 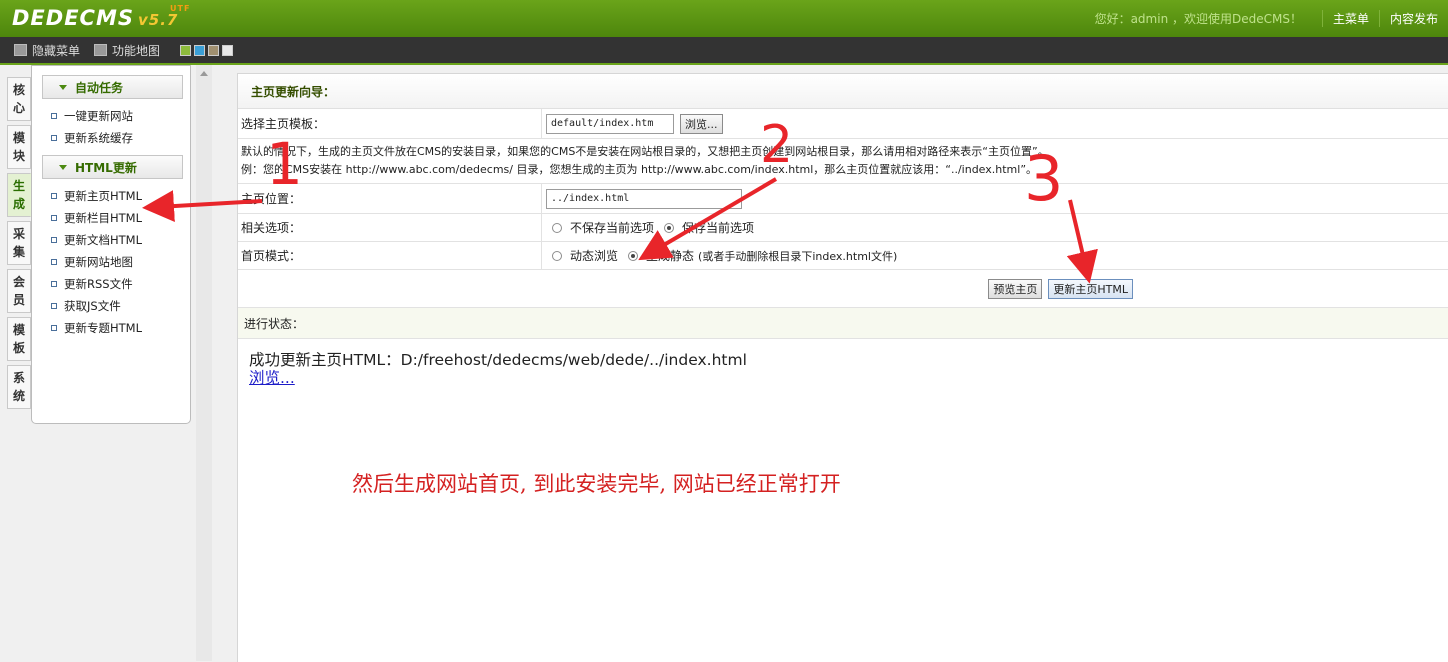 I want to click on annotation-step-3: 3, so click(x=1043, y=178).